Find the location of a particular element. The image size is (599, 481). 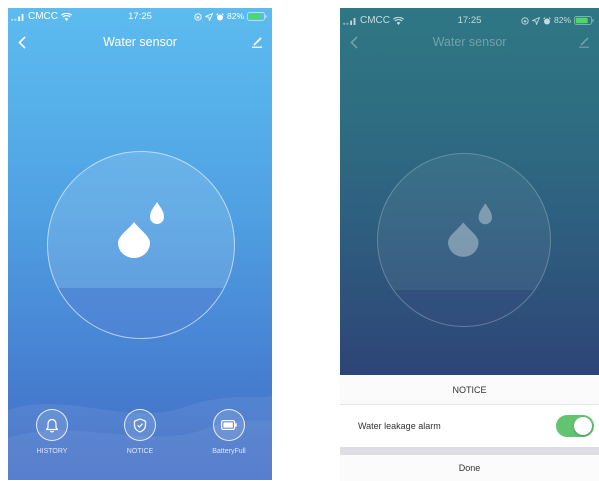

notice-option-row: Water leakage alarm is located at coordinates (469, 426).